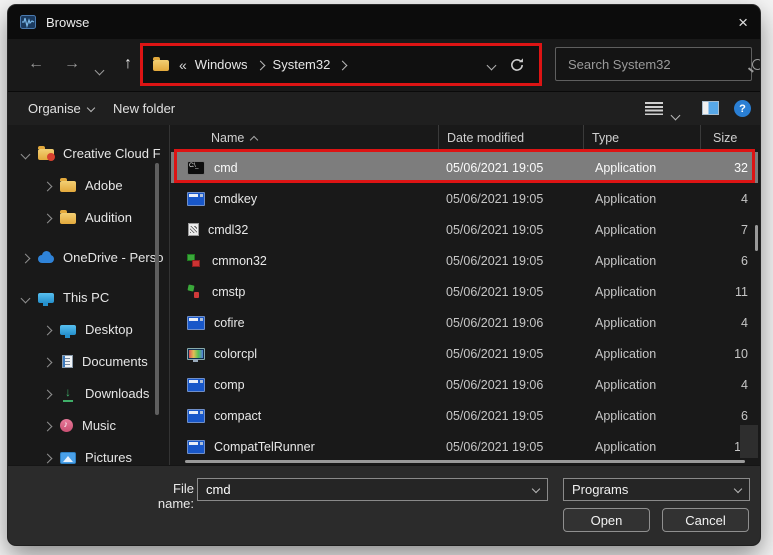  What do you see at coordinates (656, 489) in the screenshot?
I see `file-type-select: Programs` at bounding box center [656, 489].